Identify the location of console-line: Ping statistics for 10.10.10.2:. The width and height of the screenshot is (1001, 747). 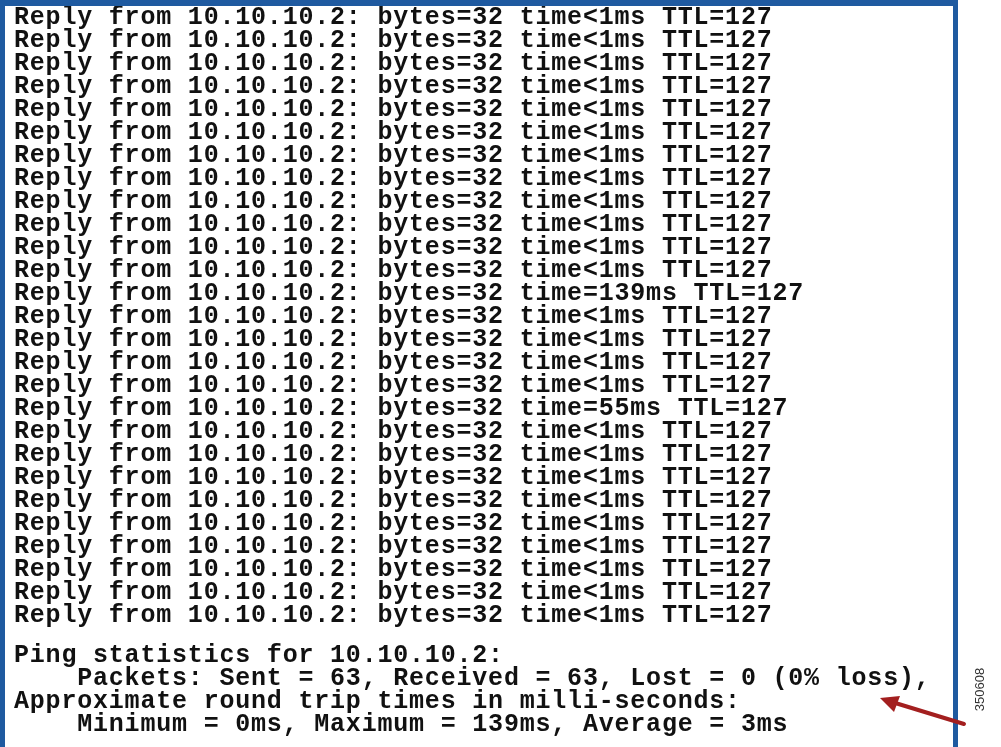
(259, 655).